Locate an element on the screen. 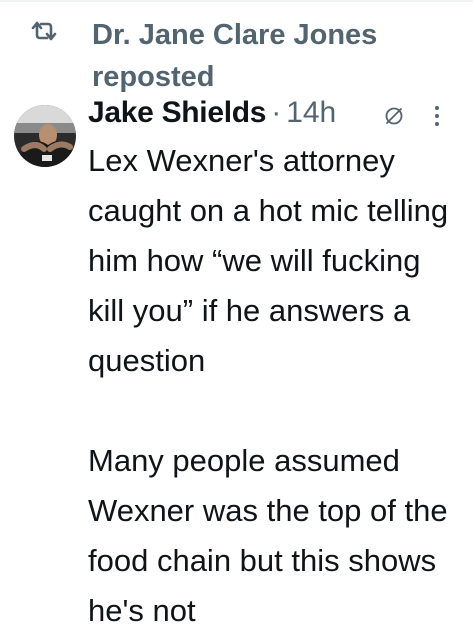 This screenshot has width=473, height=636. avatar is located at coordinates (45, 136).